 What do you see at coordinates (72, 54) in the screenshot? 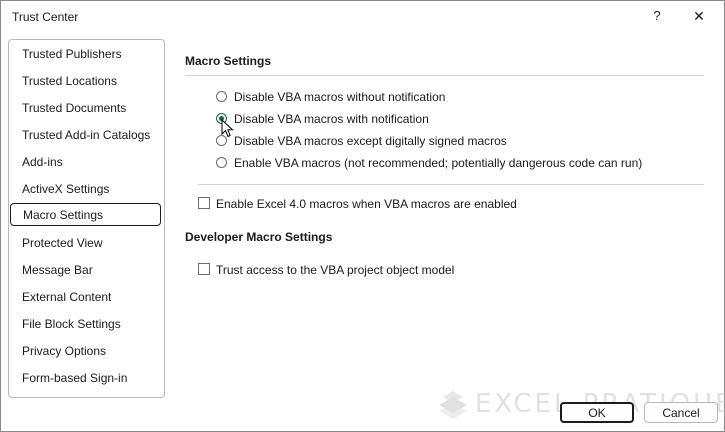
I see `sidebar-item-trusted-publishers: Trusted Publishers` at bounding box center [72, 54].